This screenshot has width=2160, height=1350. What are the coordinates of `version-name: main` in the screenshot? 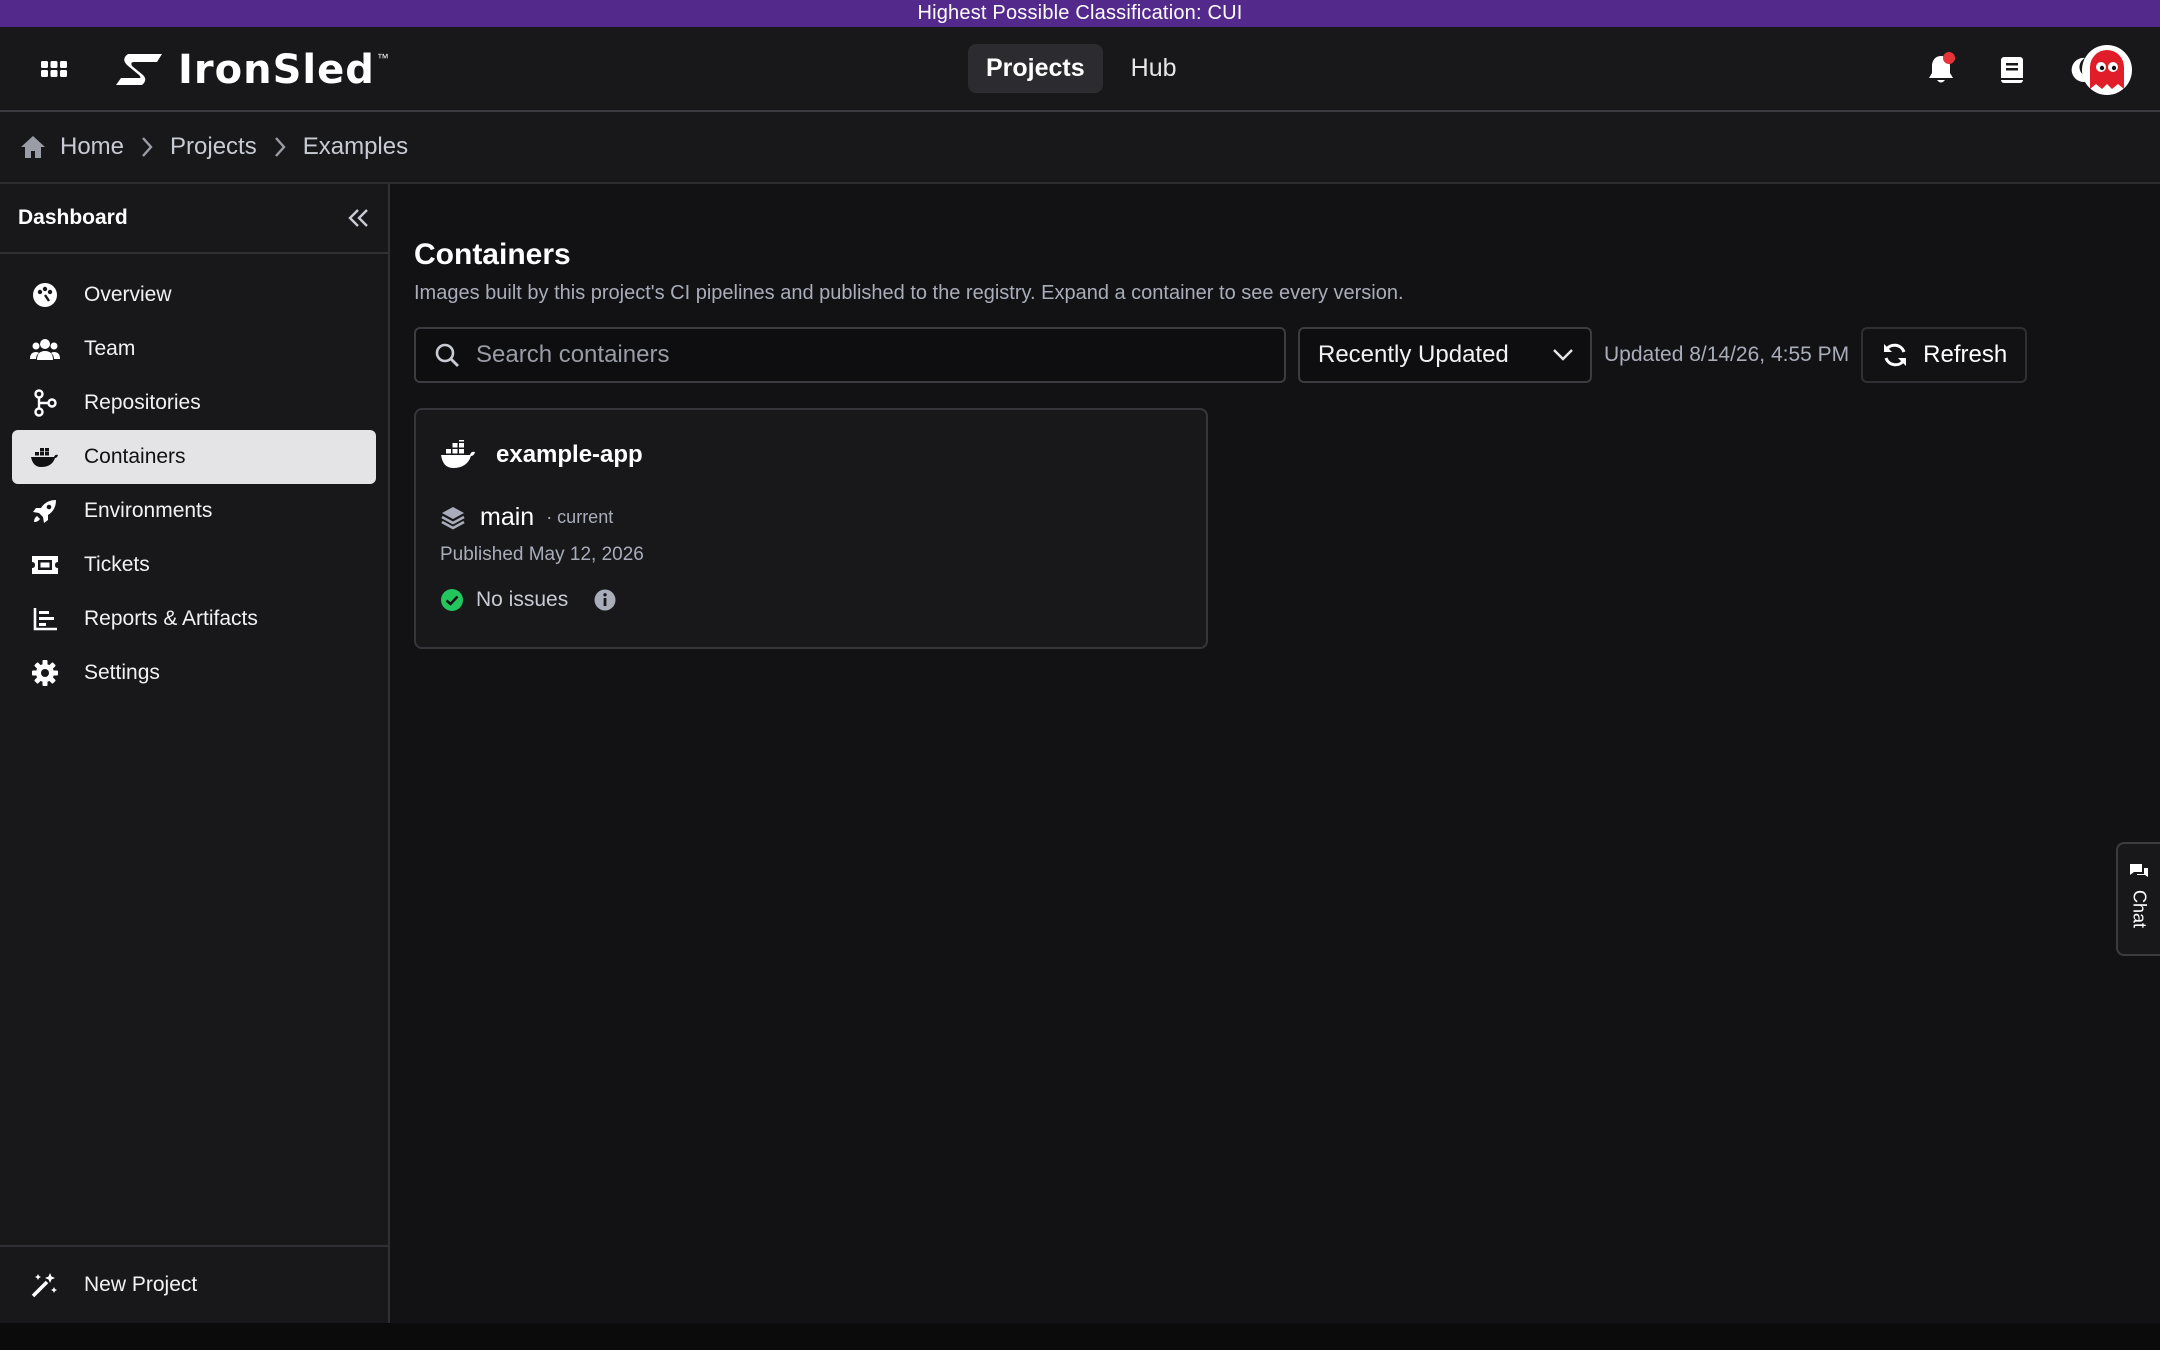 It's located at (507, 517).